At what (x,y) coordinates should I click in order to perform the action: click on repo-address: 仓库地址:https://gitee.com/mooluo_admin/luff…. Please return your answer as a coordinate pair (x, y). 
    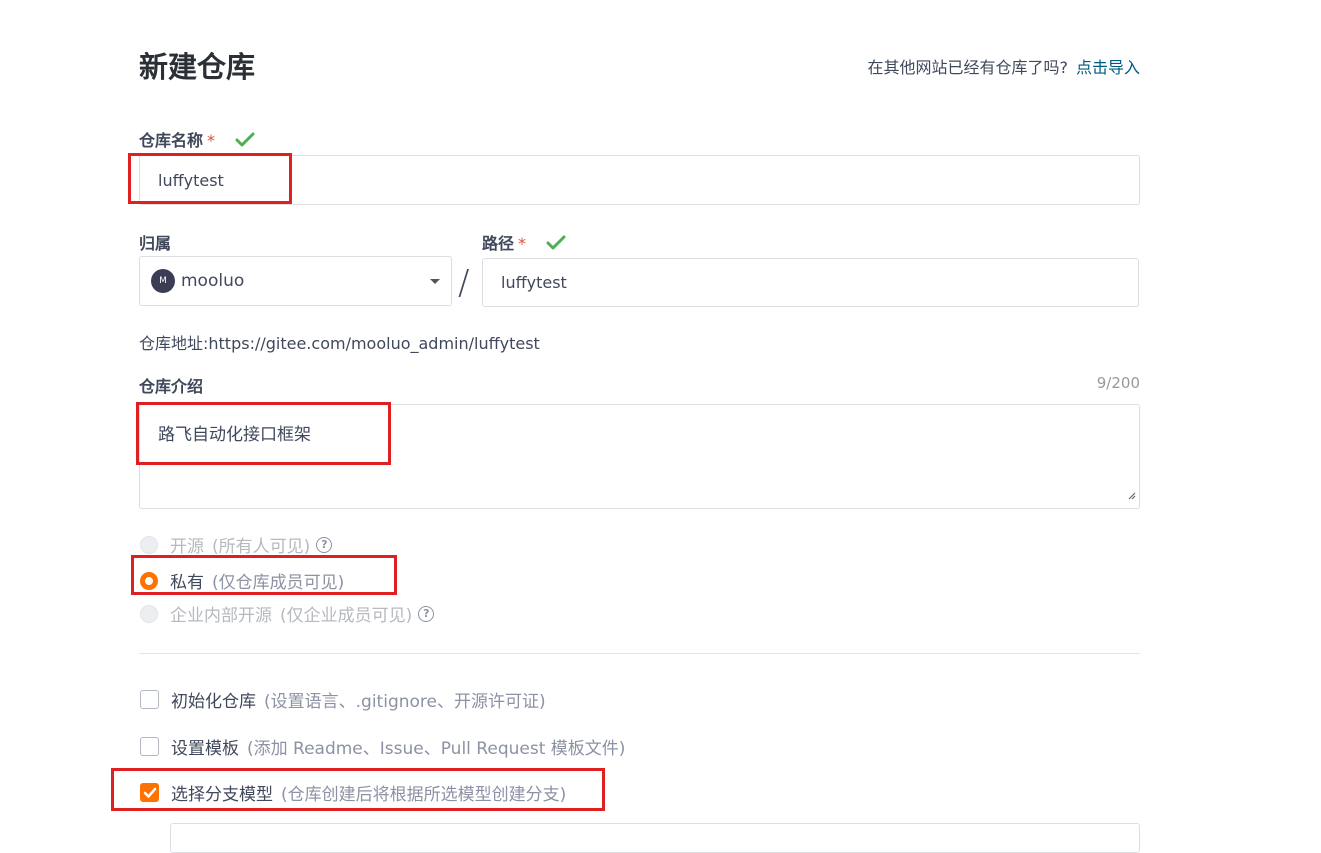
    Looking at the image, I should click on (339, 343).